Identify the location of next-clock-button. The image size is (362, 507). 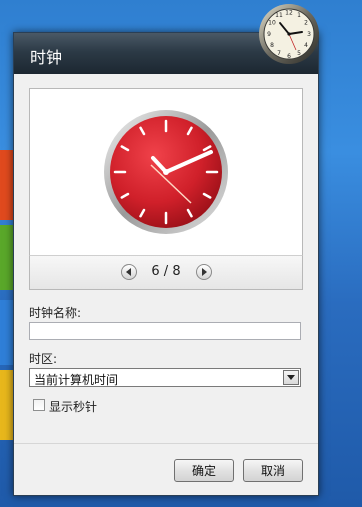
(204, 272).